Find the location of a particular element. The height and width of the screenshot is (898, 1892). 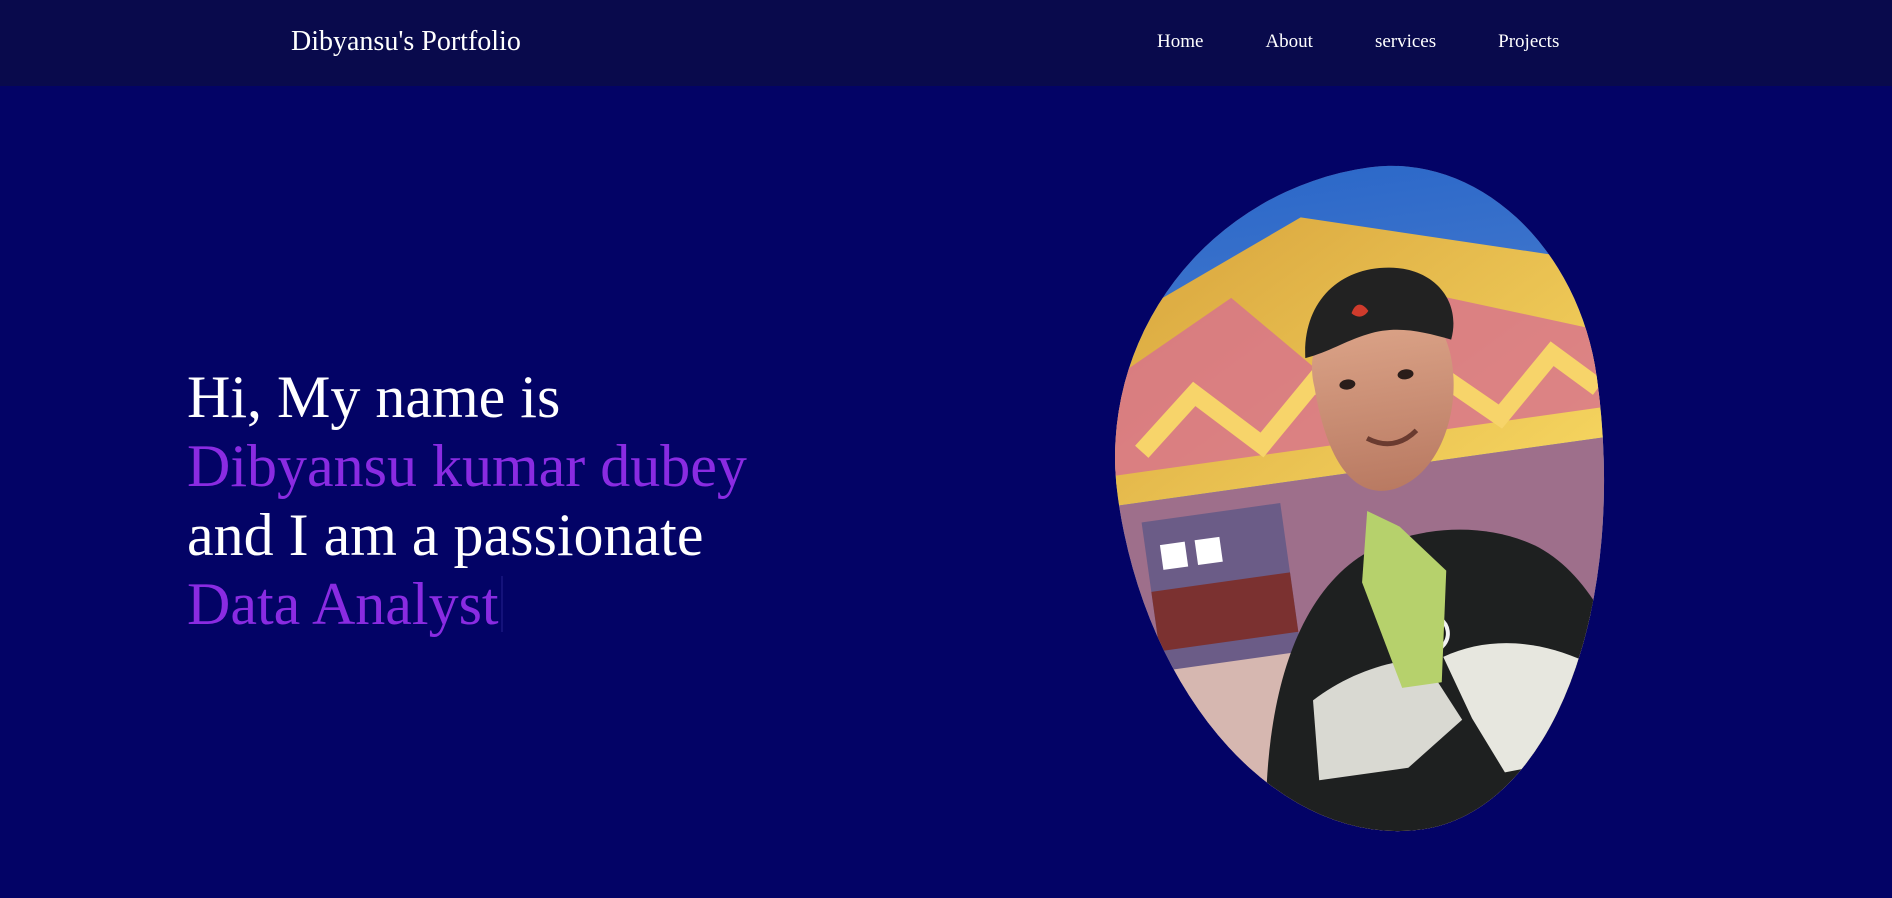

intro-name: Dibyansu kumar dubey is located at coordinates (467, 466).